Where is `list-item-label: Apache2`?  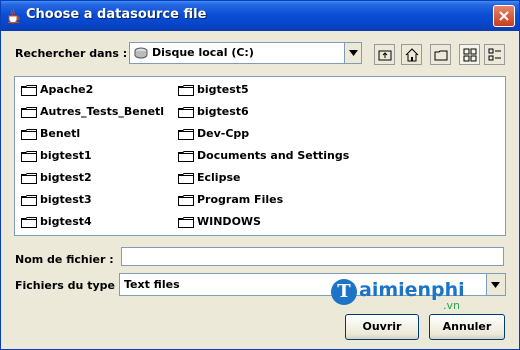
list-item-label: Apache2 is located at coordinates (67, 89).